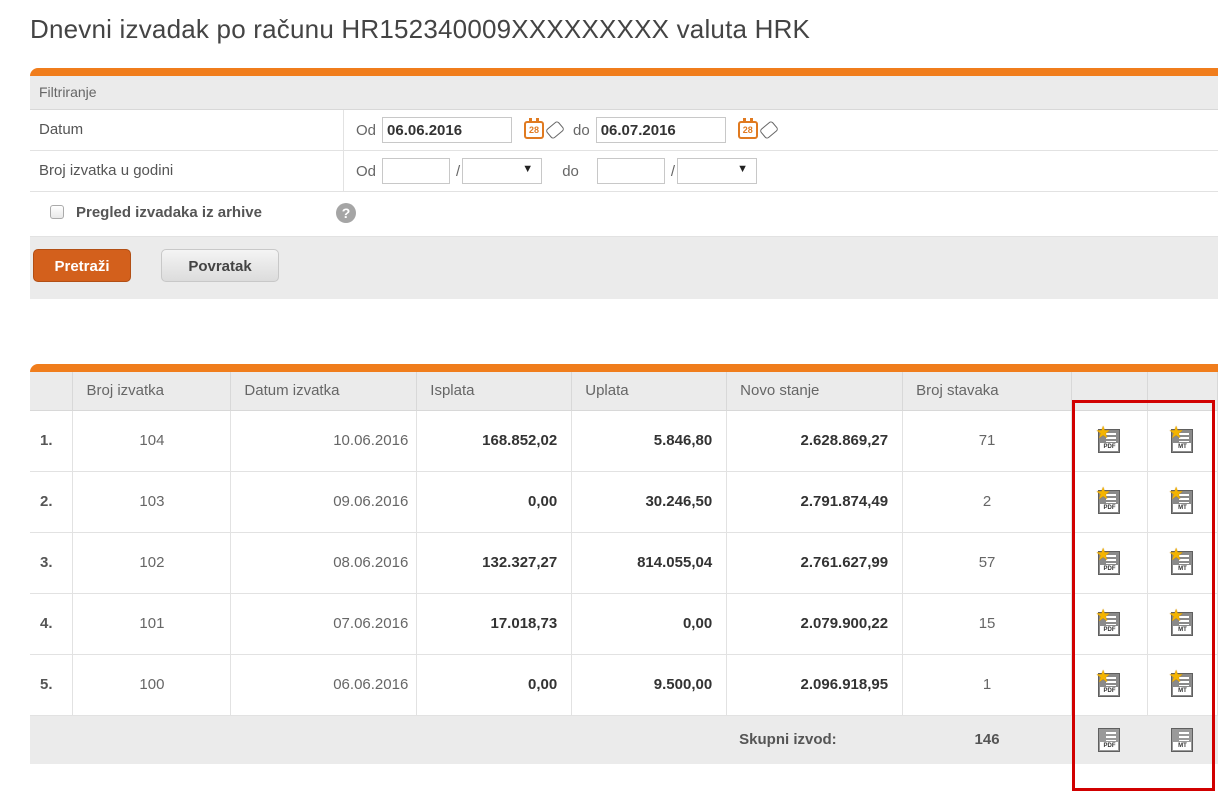  What do you see at coordinates (152, 441) in the screenshot?
I see `statement-number: 104` at bounding box center [152, 441].